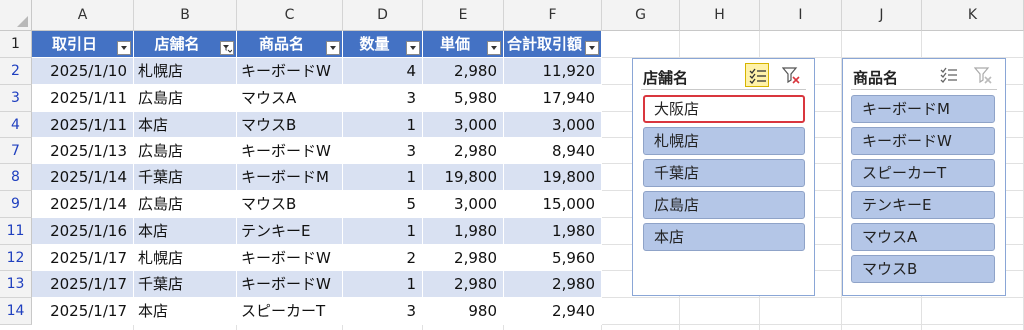 This screenshot has width=1024, height=330. Describe the element at coordinates (923, 205) in the screenshot. I see `slicer-item: テンキーE` at that location.